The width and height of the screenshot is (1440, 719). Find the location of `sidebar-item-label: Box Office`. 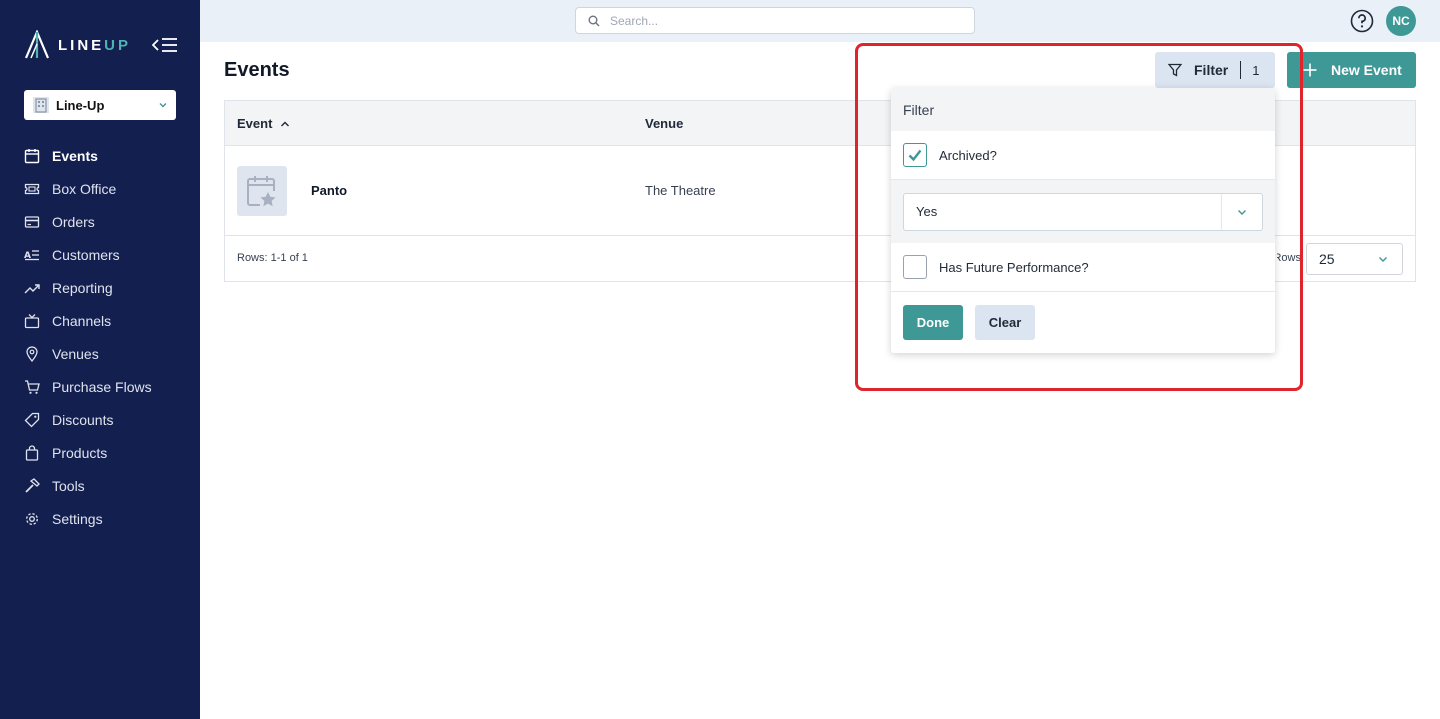

sidebar-item-label: Box Office is located at coordinates (84, 188).